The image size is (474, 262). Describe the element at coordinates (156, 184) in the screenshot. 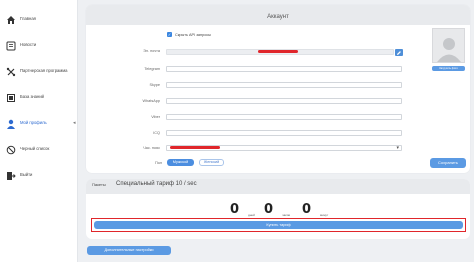

I see `tariff-name: Специальный тариф 10 / sec` at that location.